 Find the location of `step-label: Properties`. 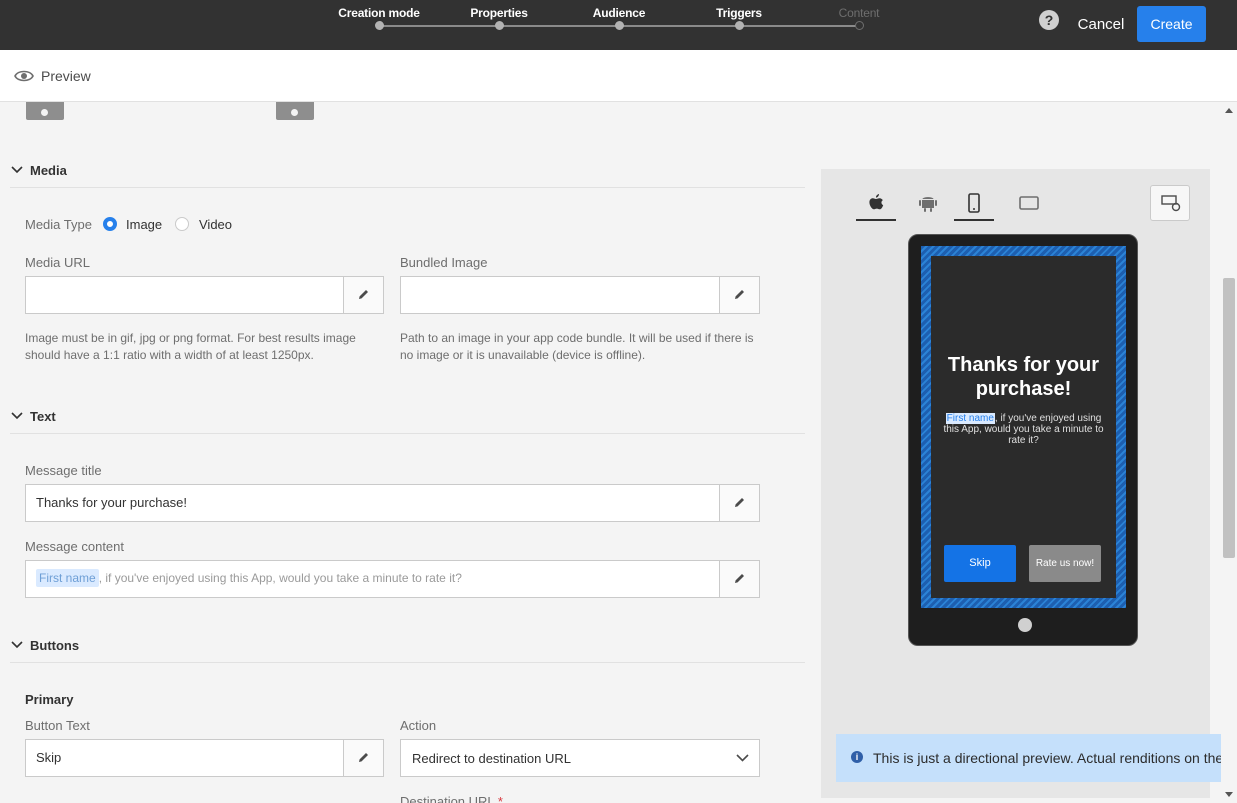

step-label: Properties is located at coordinates (499, 13).